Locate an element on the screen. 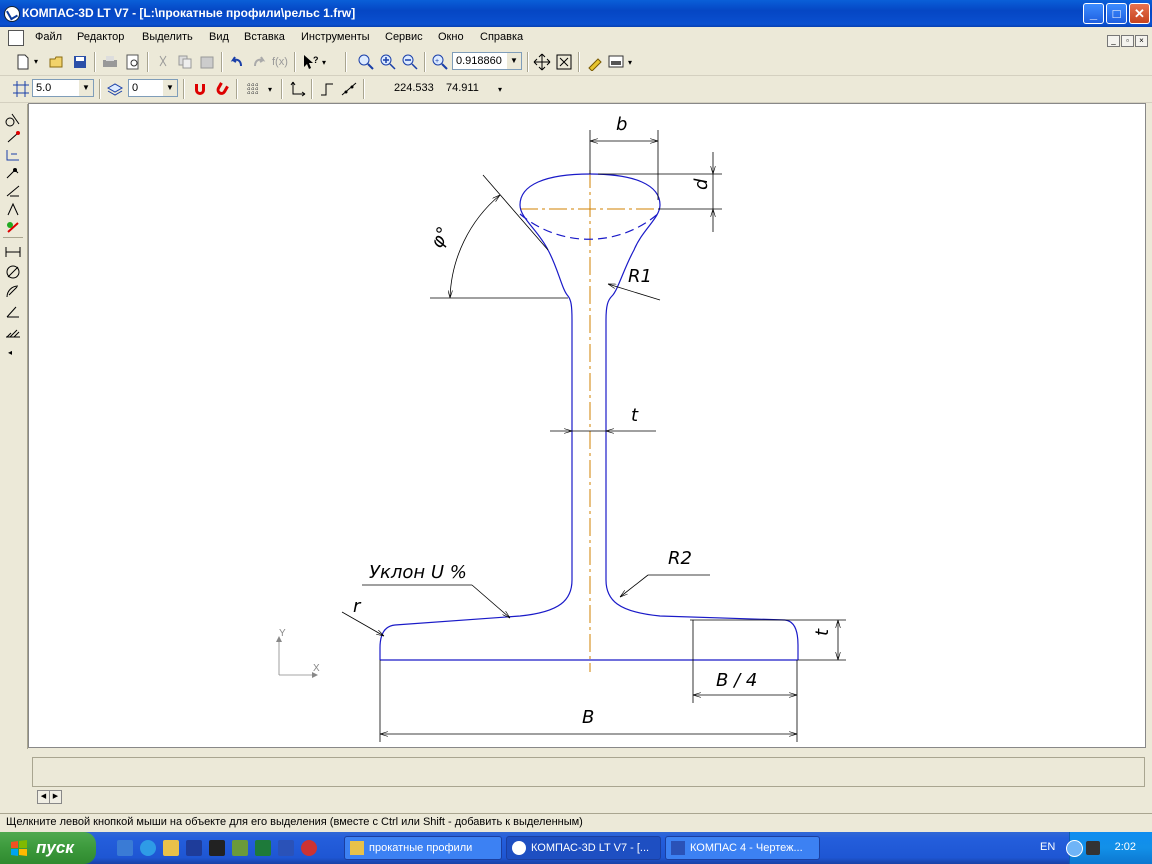 The width and height of the screenshot is (1152, 864). quicklaunch-desktop-icon is located at coordinates (125, 848).